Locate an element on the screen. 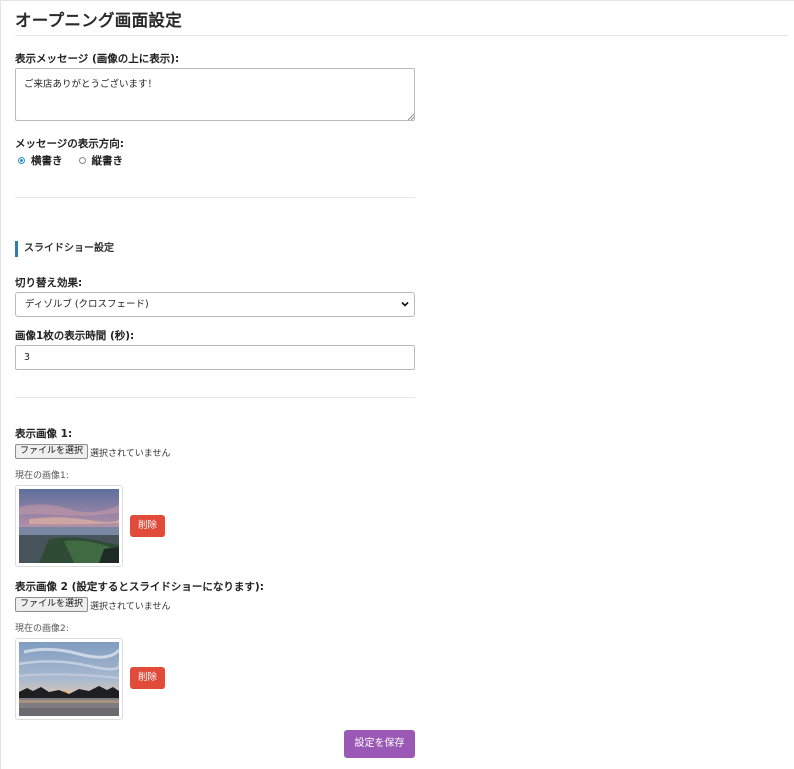  duration-input: 3 is located at coordinates (215, 357).